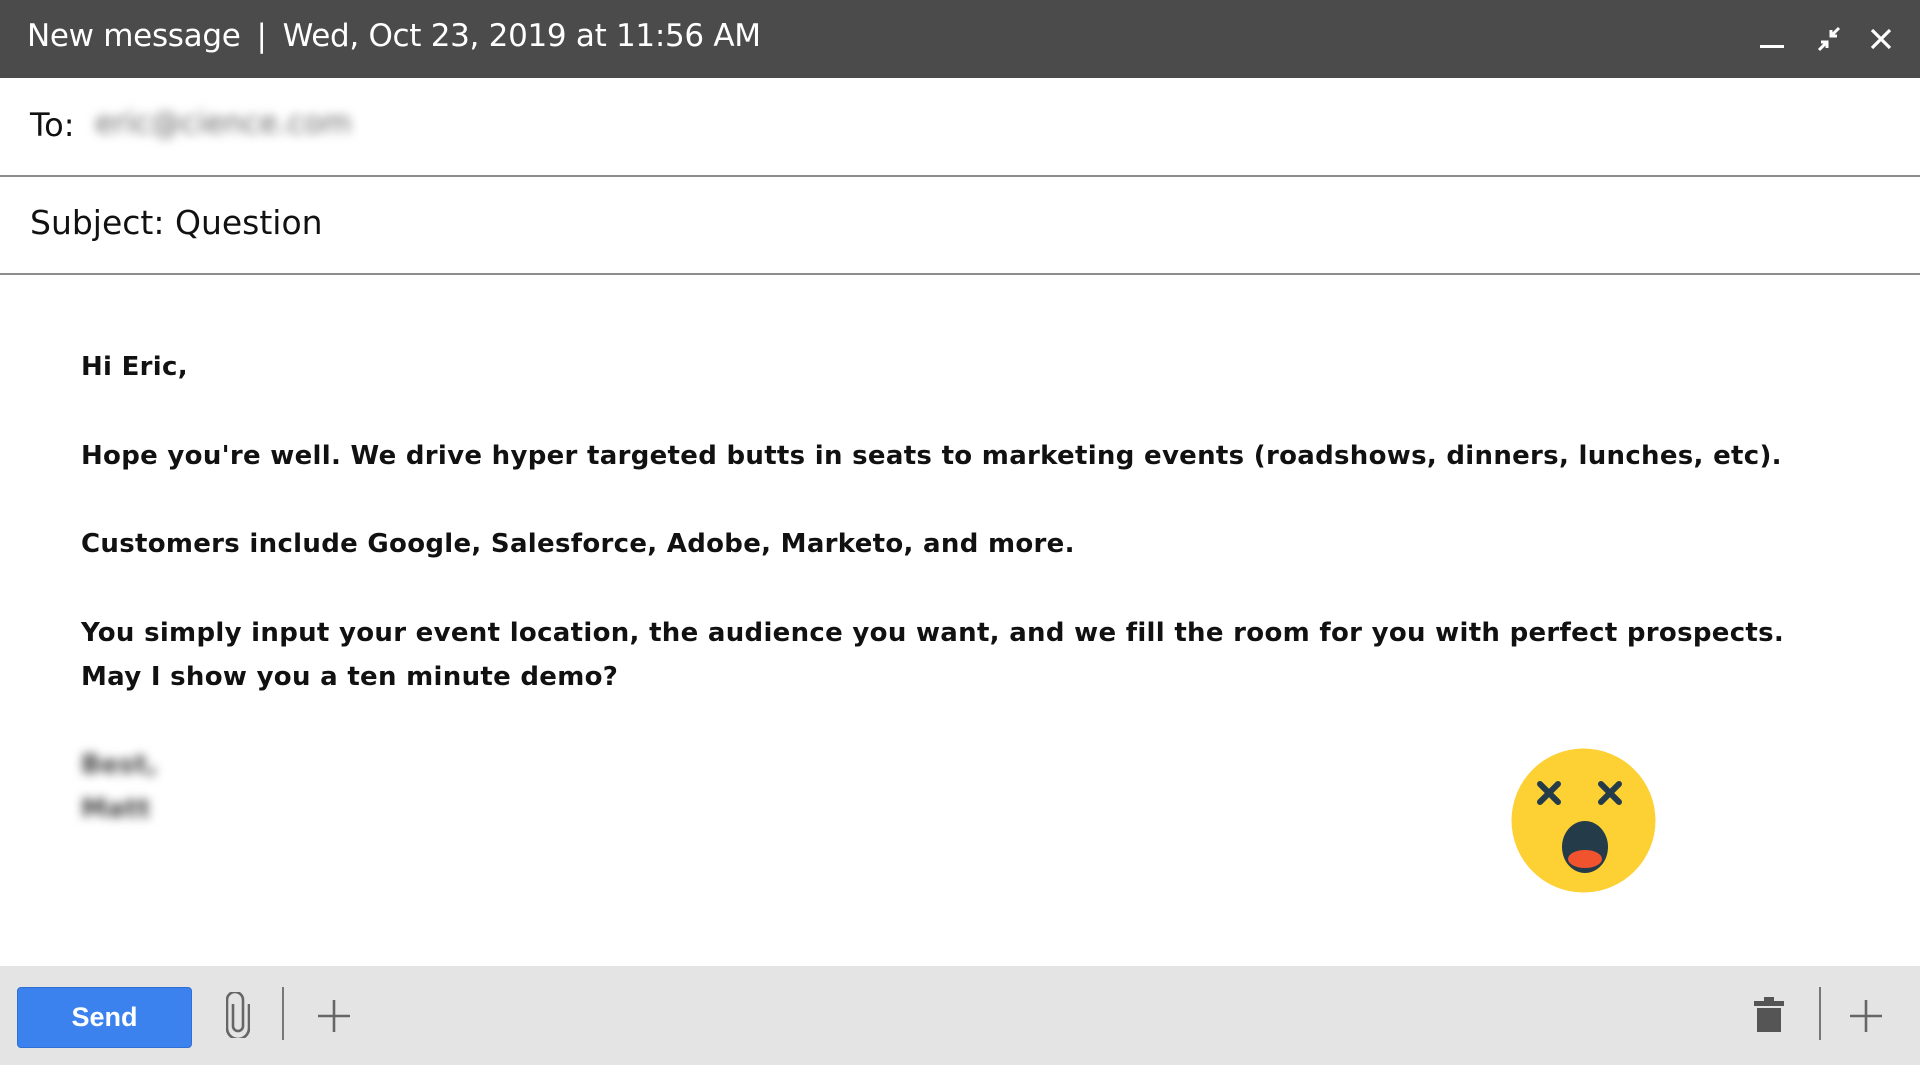 The image size is (1920, 1065). Describe the element at coordinates (176, 222) in the screenshot. I see `subject-input: Subject: Question` at that location.